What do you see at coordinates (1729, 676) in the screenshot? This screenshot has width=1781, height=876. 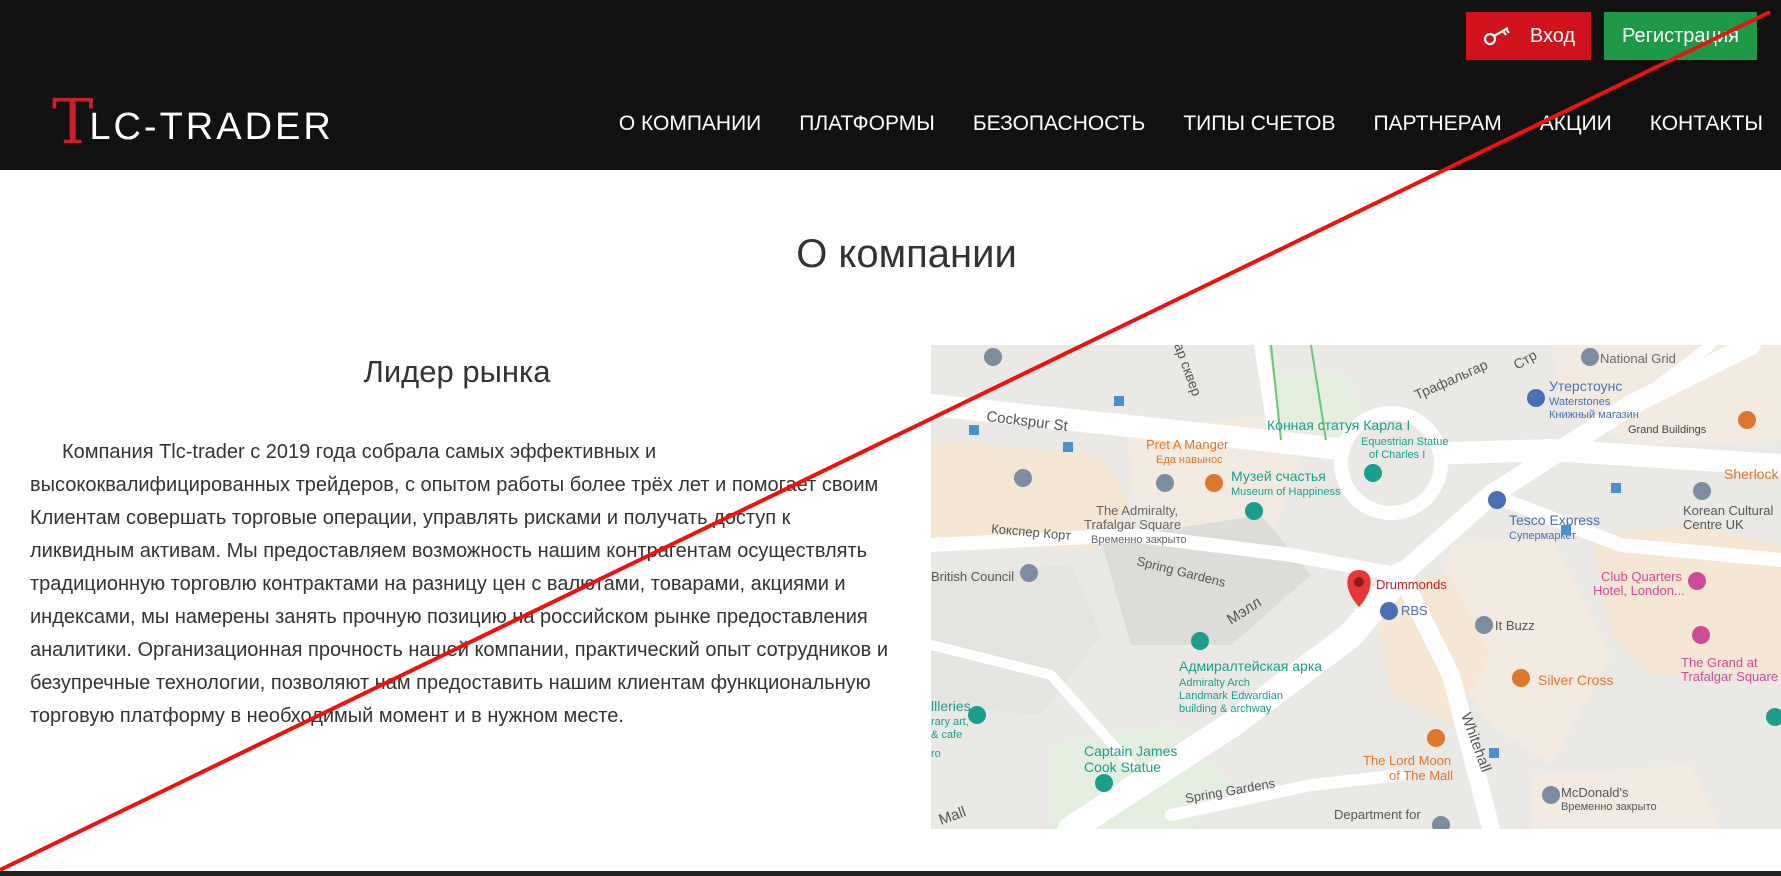 I see `map-label-grand2: Trafalgar Square` at bounding box center [1729, 676].